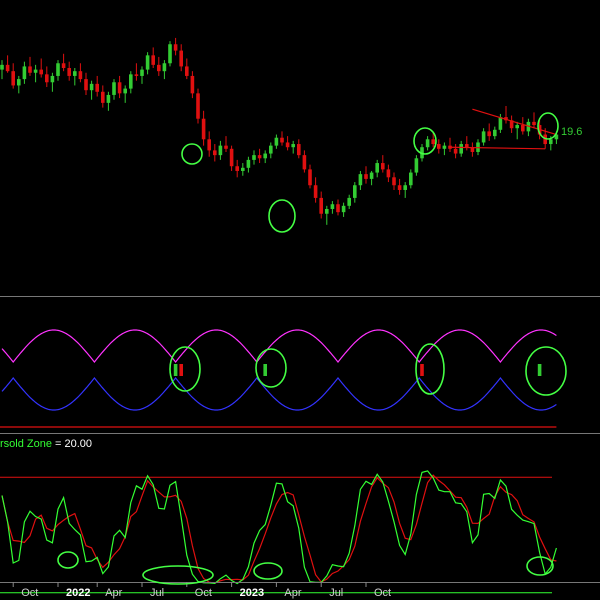 This screenshot has height=600, width=600. Describe the element at coordinates (78, 593) in the screenshot. I see `x-tick-label: 2022` at that location.